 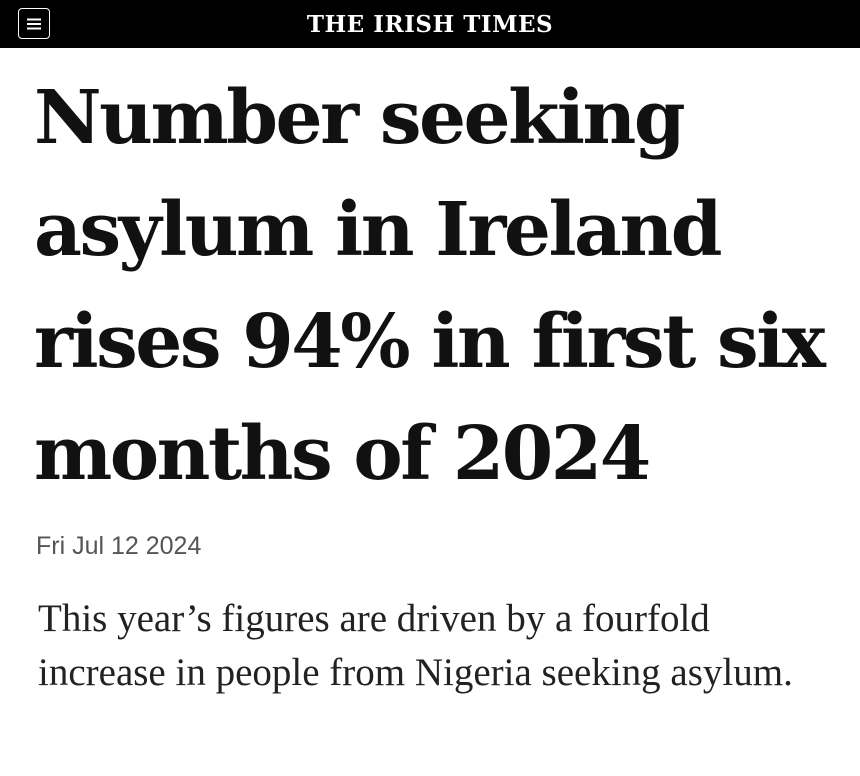 I want to click on menu-button, so click(x=34, y=23).